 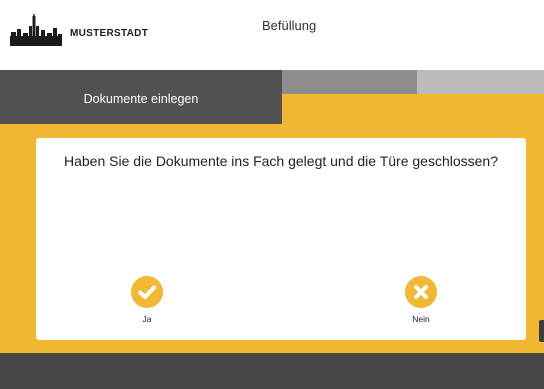 What do you see at coordinates (147, 292) in the screenshot?
I see `check-circle-icon` at bounding box center [147, 292].